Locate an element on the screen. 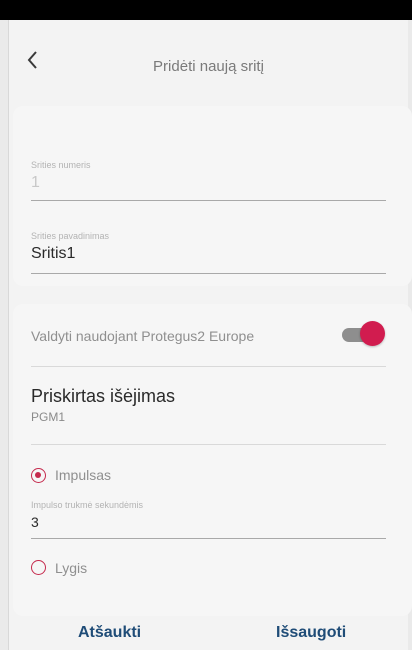 This screenshot has height=650, width=412. status-bar is located at coordinates (206, 10).